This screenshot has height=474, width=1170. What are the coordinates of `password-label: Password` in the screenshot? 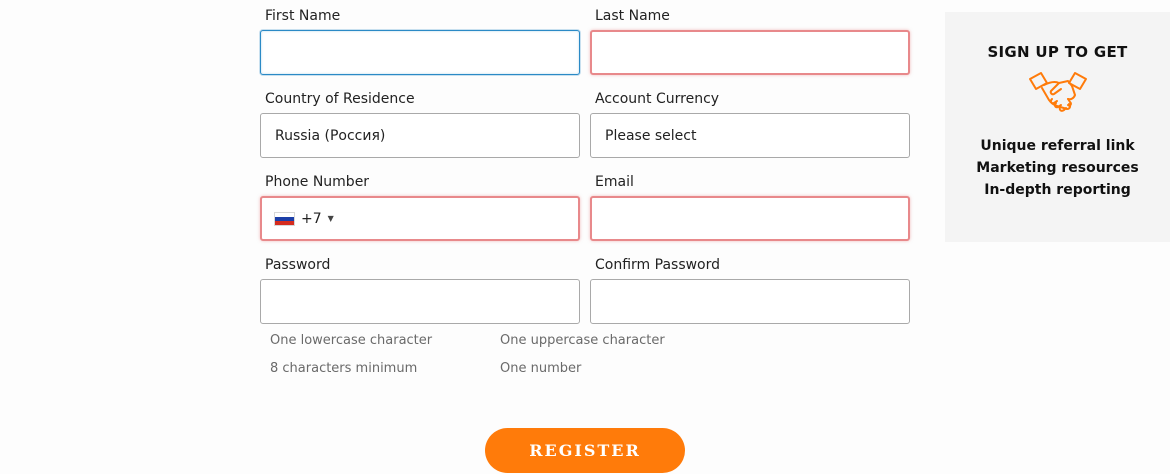 It's located at (298, 265).